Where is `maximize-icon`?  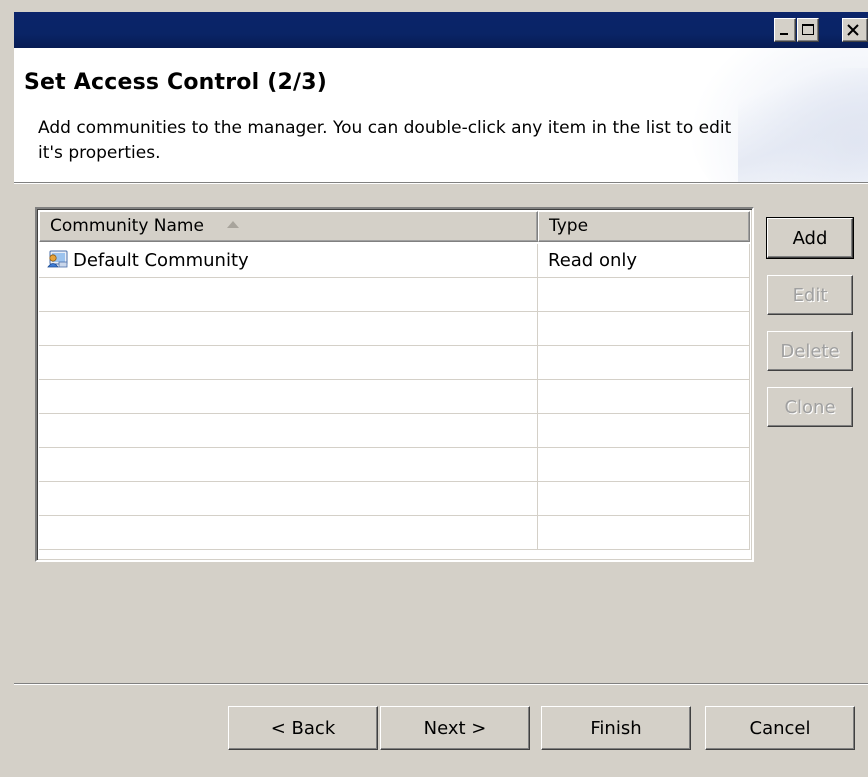 maximize-icon is located at coordinates (808, 29).